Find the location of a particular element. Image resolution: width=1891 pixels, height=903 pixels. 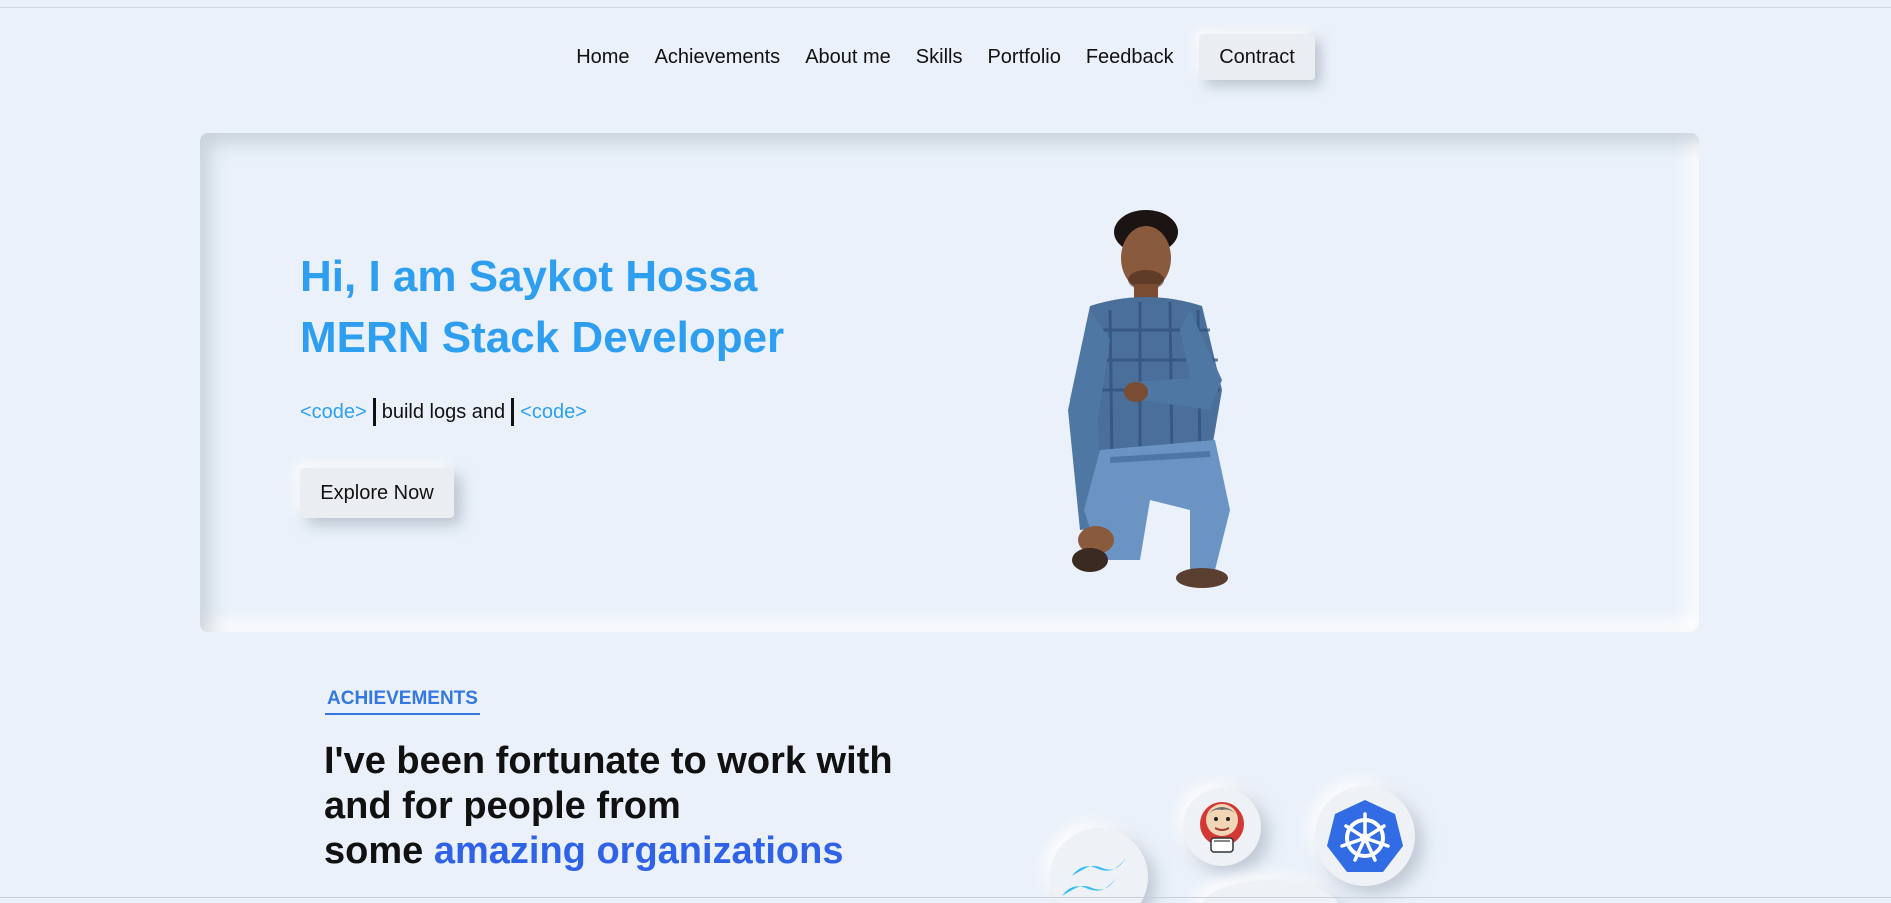

nav-skills: Skills is located at coordinates (939, 57).